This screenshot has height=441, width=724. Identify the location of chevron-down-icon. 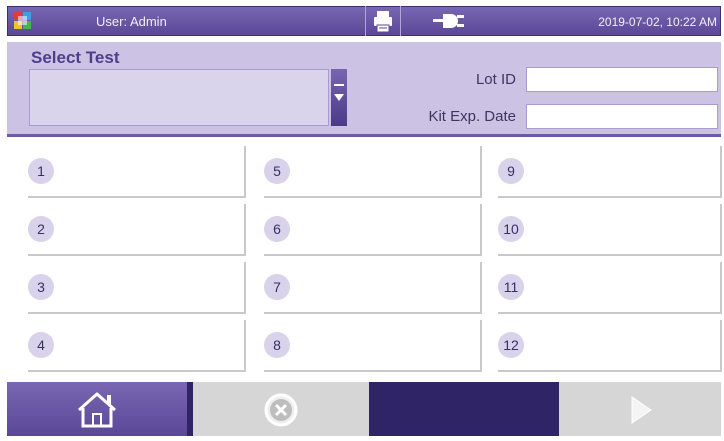
(339, 97).